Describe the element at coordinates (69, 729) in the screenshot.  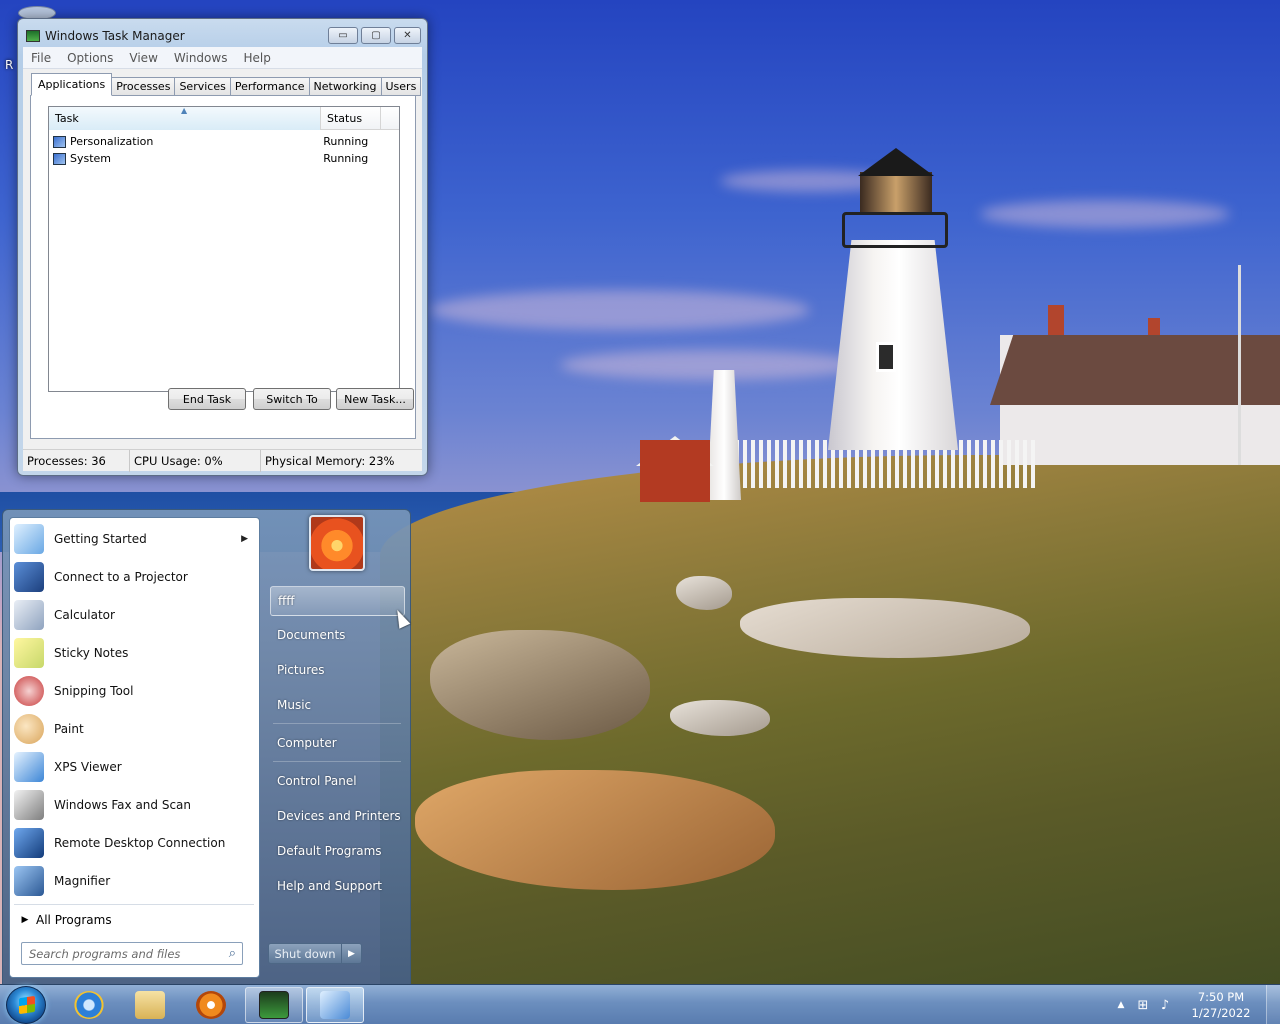
I see `program-label: Paint` at that location.